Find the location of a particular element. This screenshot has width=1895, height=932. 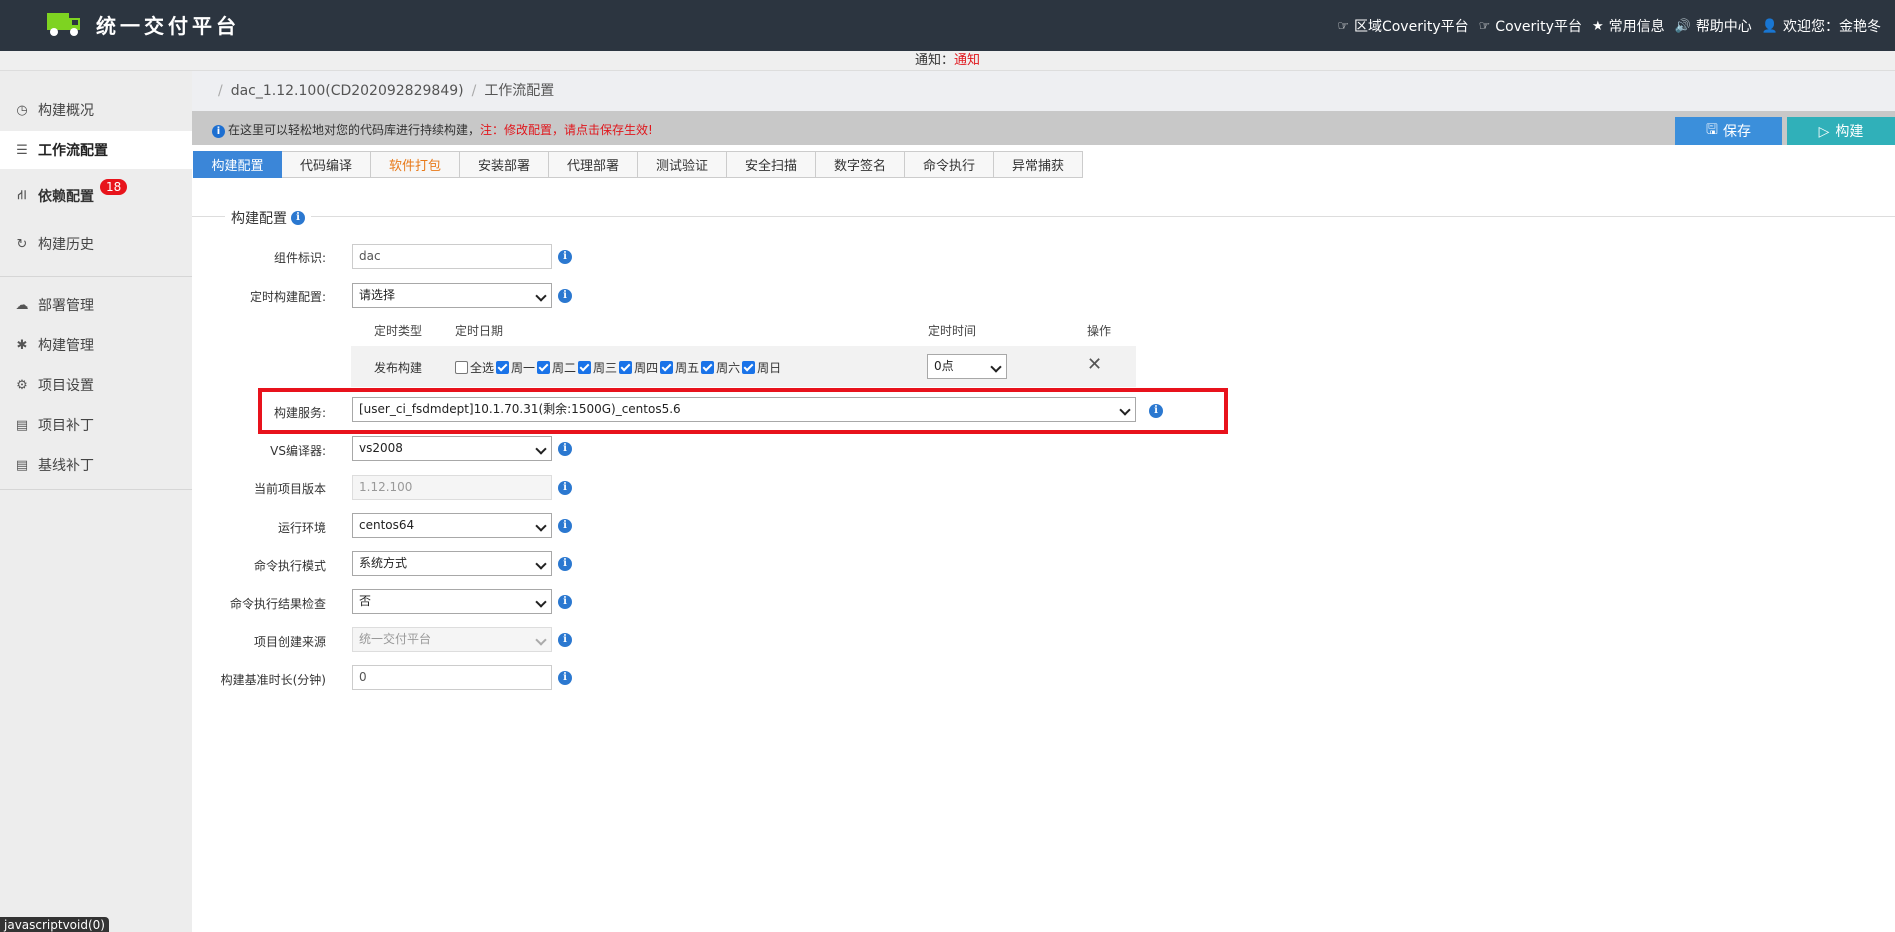

schedule-config-select: 请选择 is located at coordinates (452, 295).